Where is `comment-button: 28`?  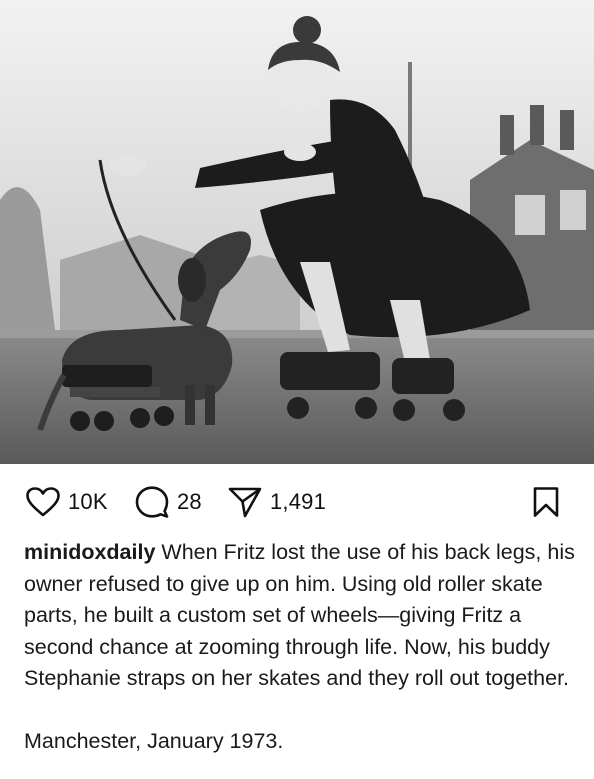 comment-button: 28 is located at coordinates (168, 502).